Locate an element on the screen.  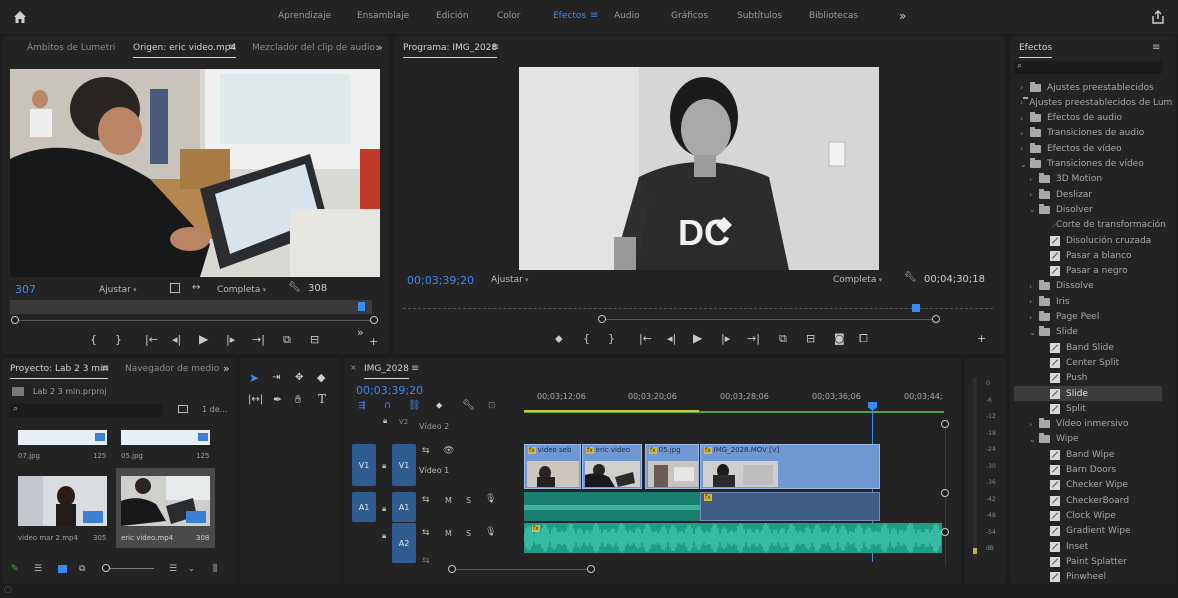
track-select-tool-icon: ⇥ is located at coordinates (276, 377).